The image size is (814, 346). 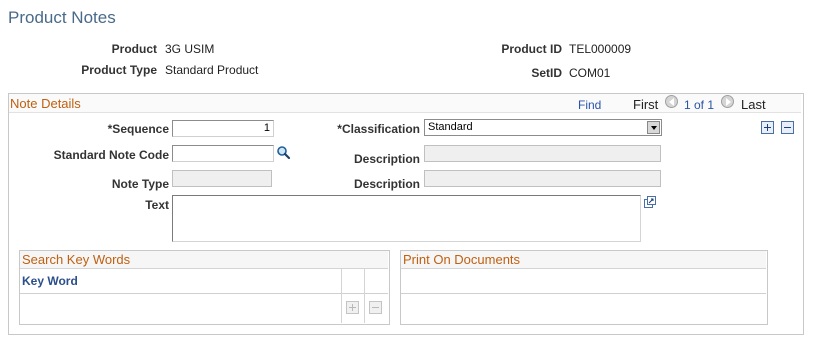 I want to click on expand-text-icon, so click(x=649, y=202).